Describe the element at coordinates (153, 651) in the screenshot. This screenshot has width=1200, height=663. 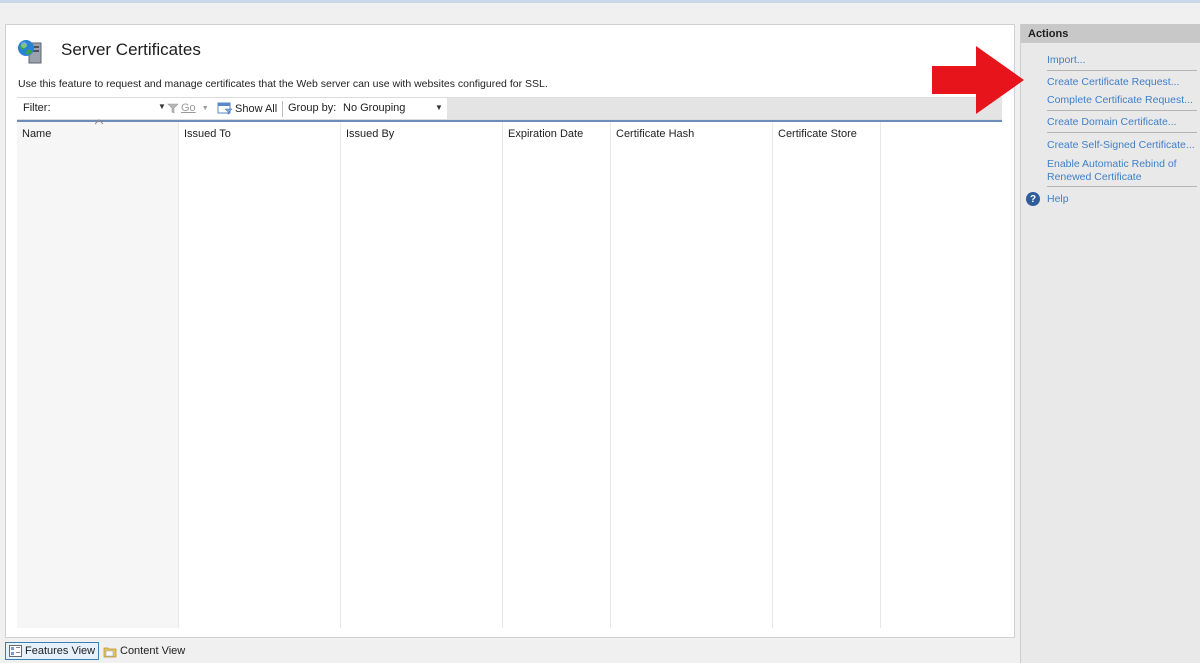
I see `content-view-label: Content View` at that location.